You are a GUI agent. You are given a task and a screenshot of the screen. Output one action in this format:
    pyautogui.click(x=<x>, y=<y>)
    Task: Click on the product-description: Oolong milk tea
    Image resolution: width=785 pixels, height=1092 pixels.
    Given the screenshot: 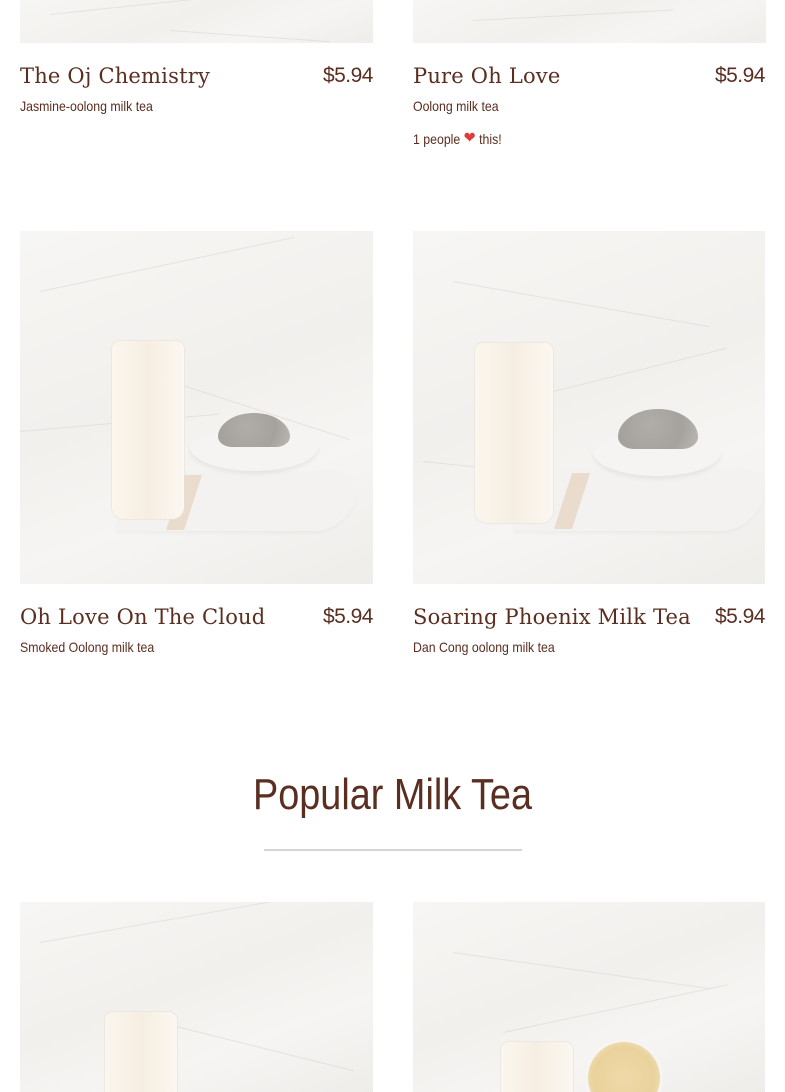 What is the action you would take?
    pyautogui.click(x=456, y=106)
    